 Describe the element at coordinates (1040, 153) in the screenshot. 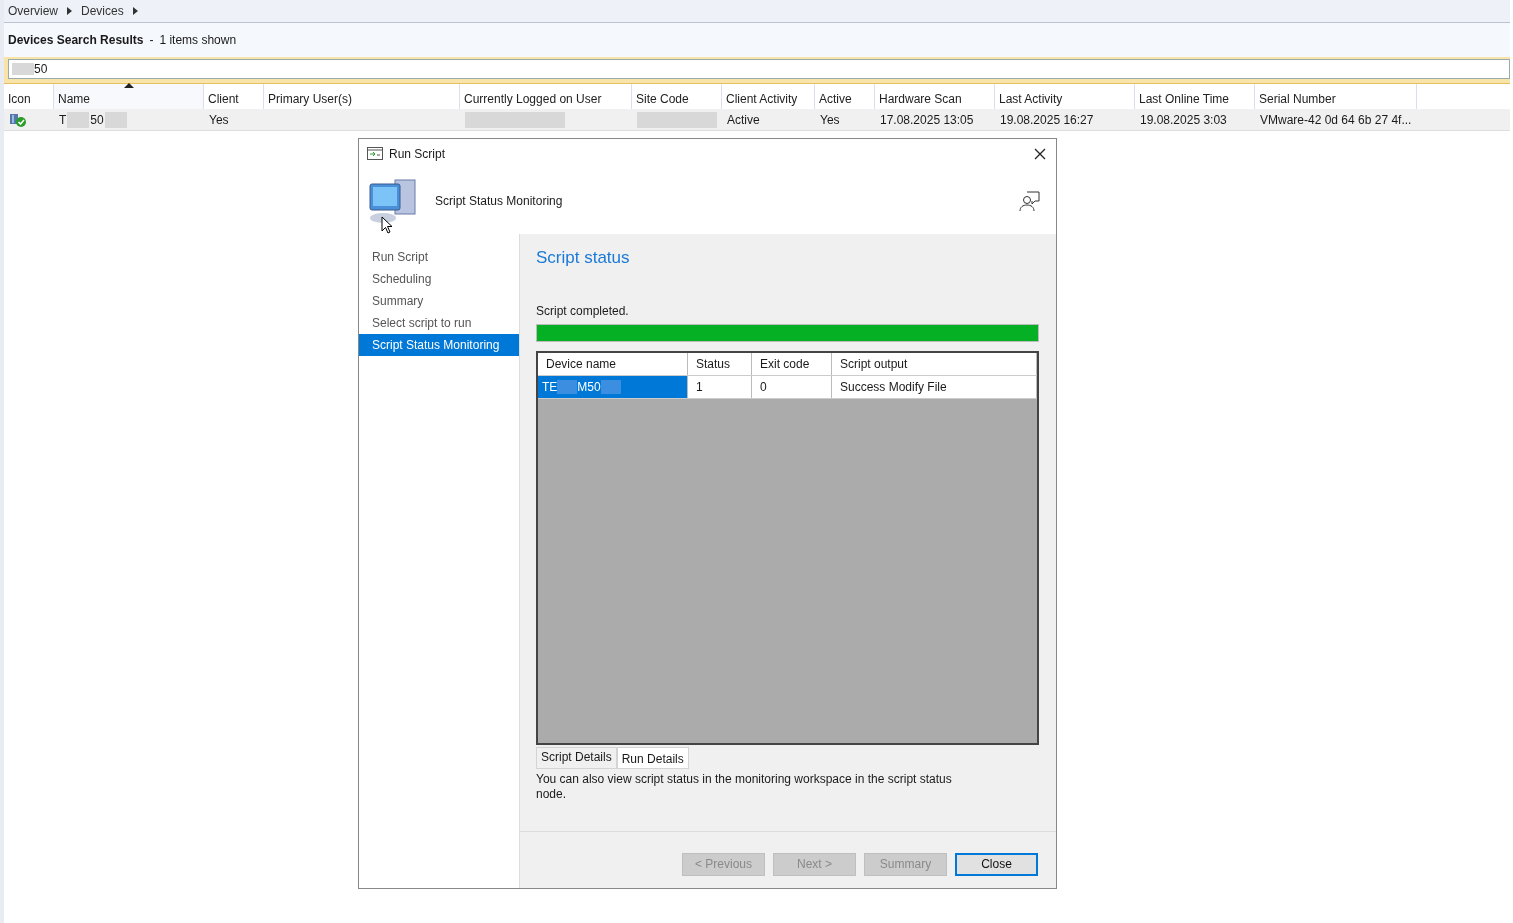

I see `close-icon` at that location.